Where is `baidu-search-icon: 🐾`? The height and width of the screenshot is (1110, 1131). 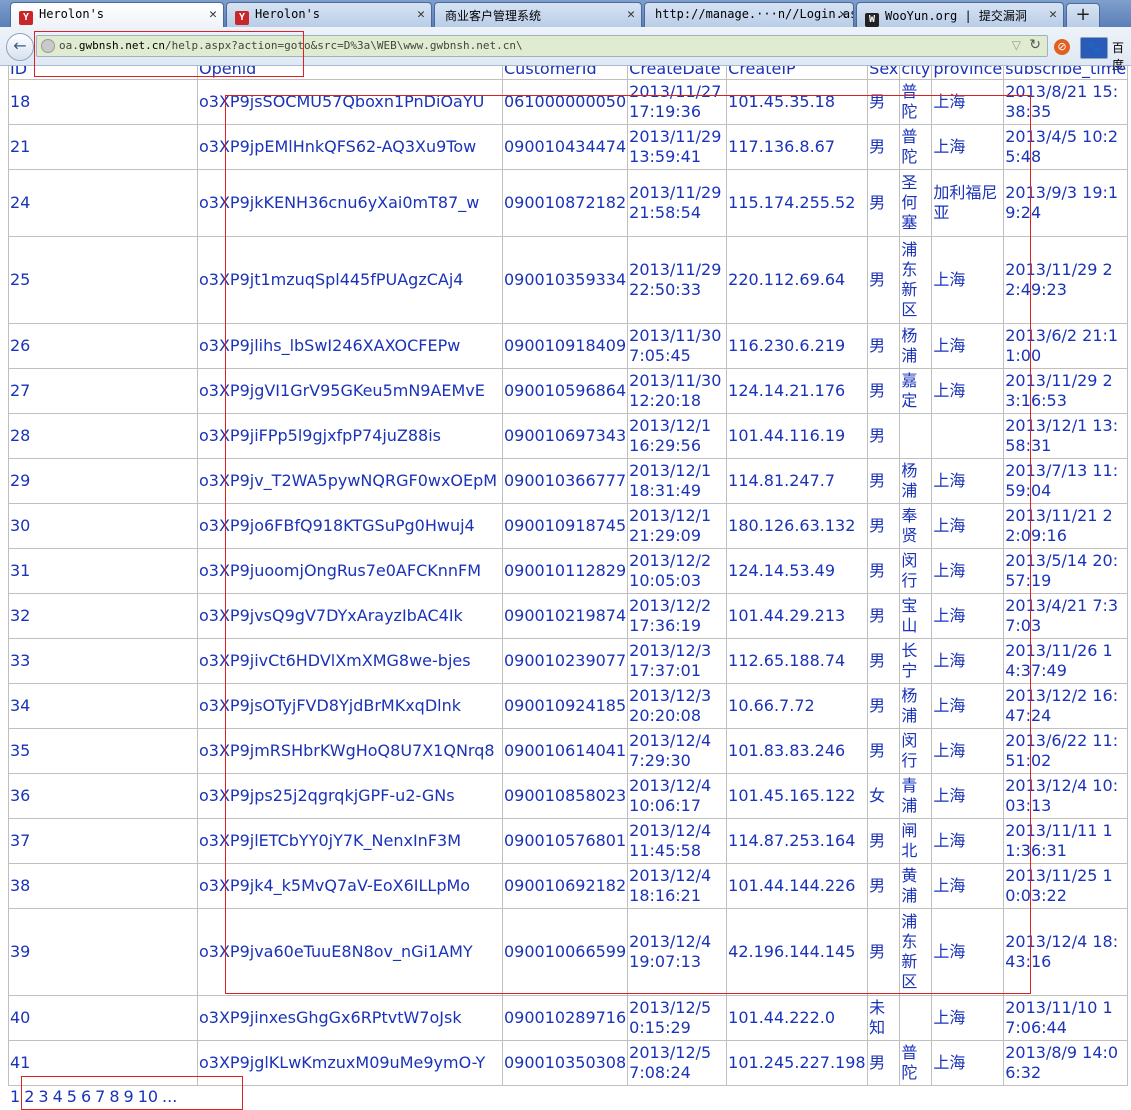 baidu-search-icon: 🐾 is located at coordinates (1094, 48).